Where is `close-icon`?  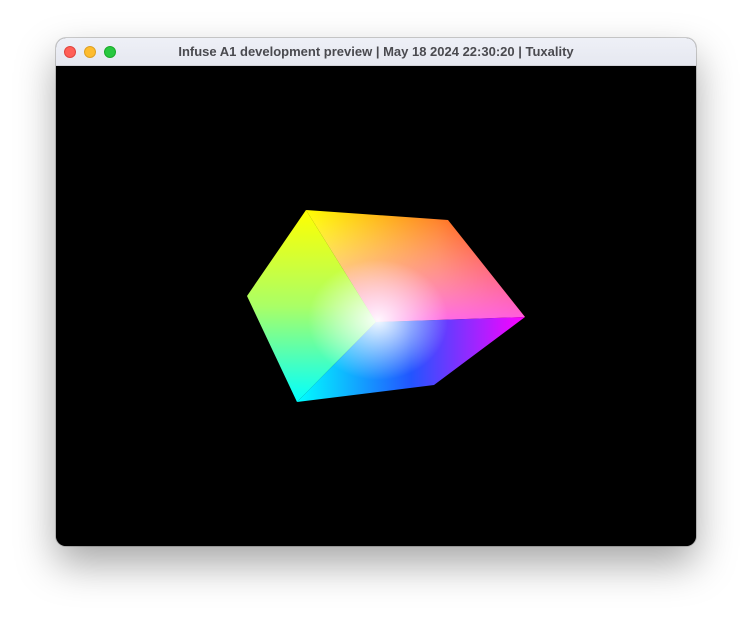 close-icon is located at coordinates (70, 52).